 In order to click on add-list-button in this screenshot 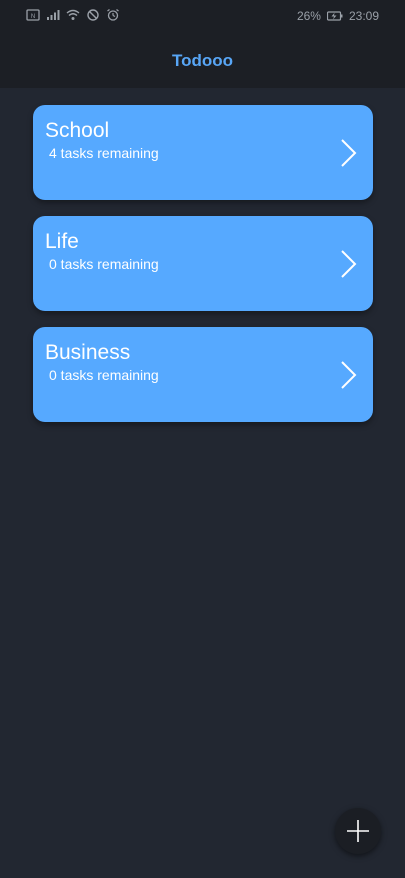, I will do `click(358, 831)`.